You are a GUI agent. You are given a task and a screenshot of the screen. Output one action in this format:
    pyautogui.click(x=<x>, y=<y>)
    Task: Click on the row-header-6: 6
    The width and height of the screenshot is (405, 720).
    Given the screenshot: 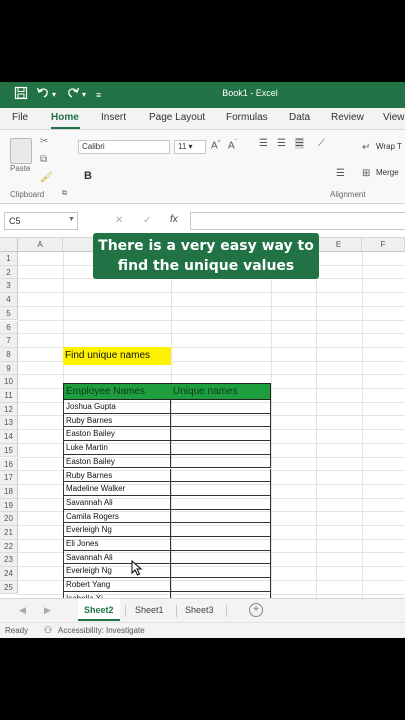 What is the action you would take?
    pyautogui.click(x=9, y=327)
    